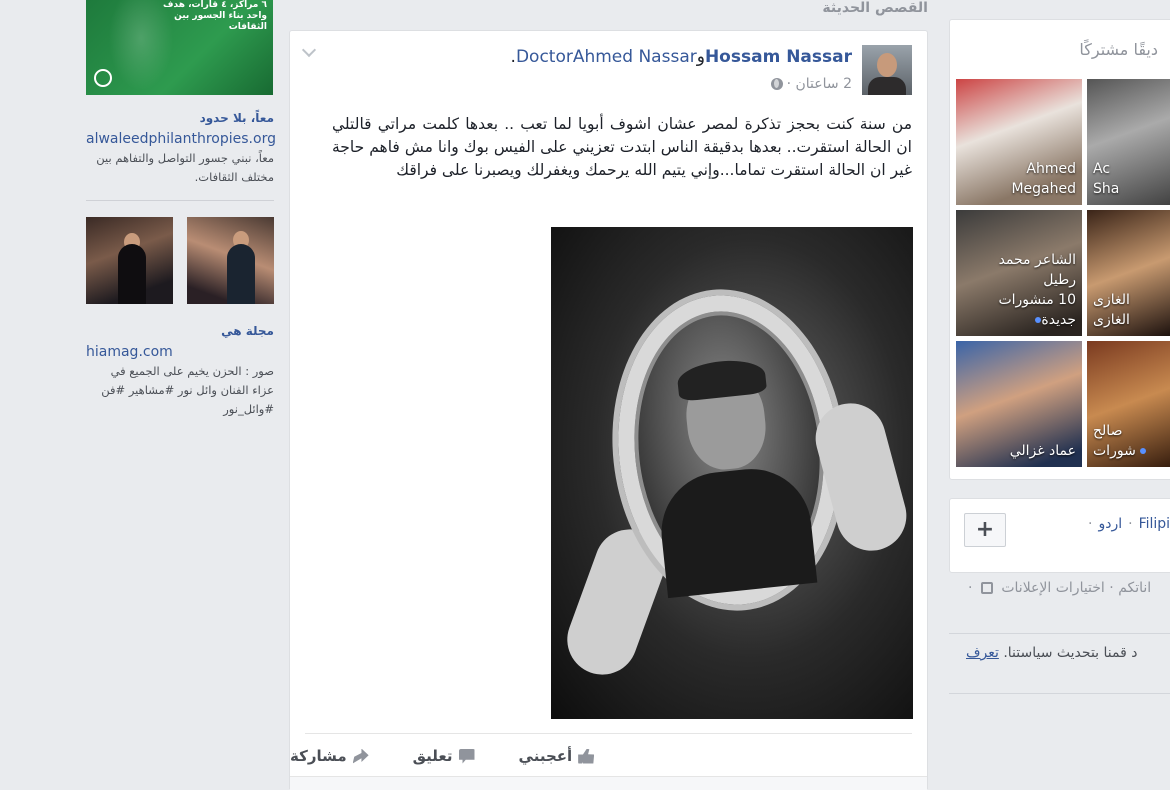 The height and width of the screenshot is (790, 1170). I want to click on friend-name-line: 10 منشورات, so click(1037, 300).